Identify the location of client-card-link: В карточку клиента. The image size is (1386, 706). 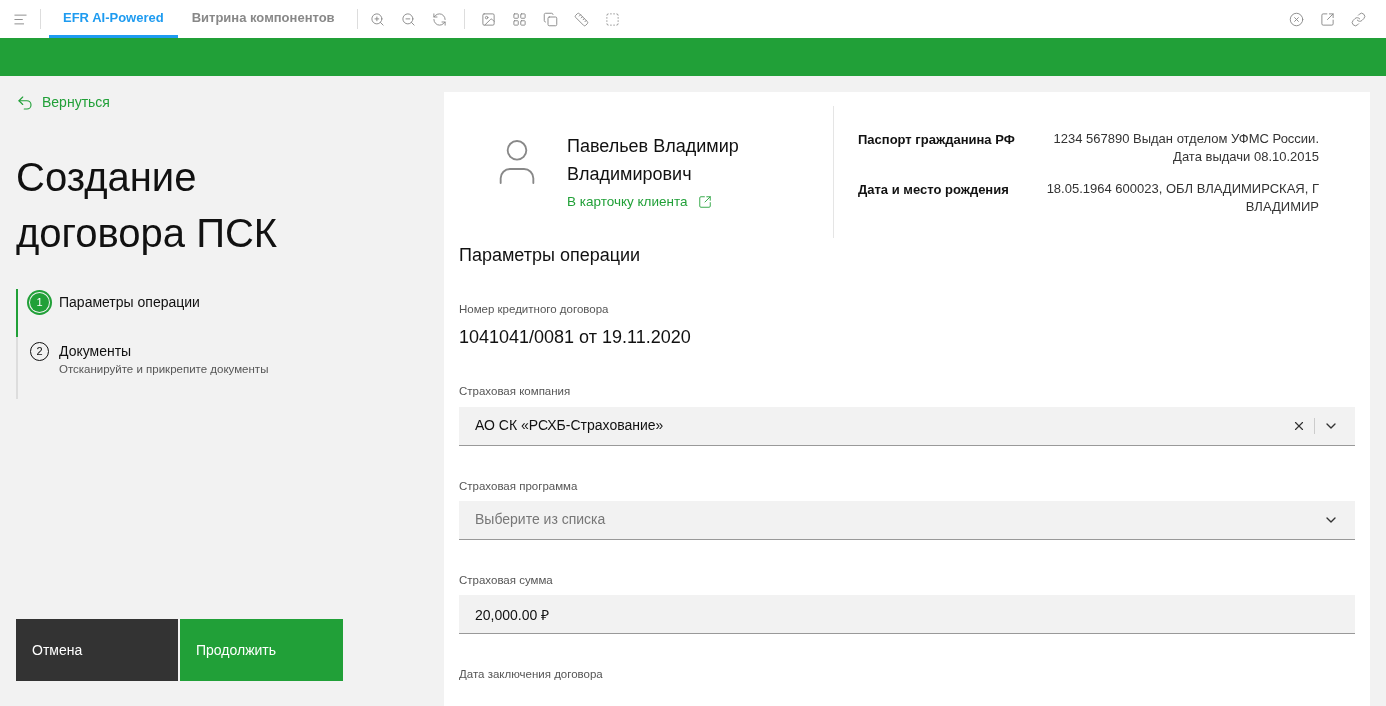
(639, 202).